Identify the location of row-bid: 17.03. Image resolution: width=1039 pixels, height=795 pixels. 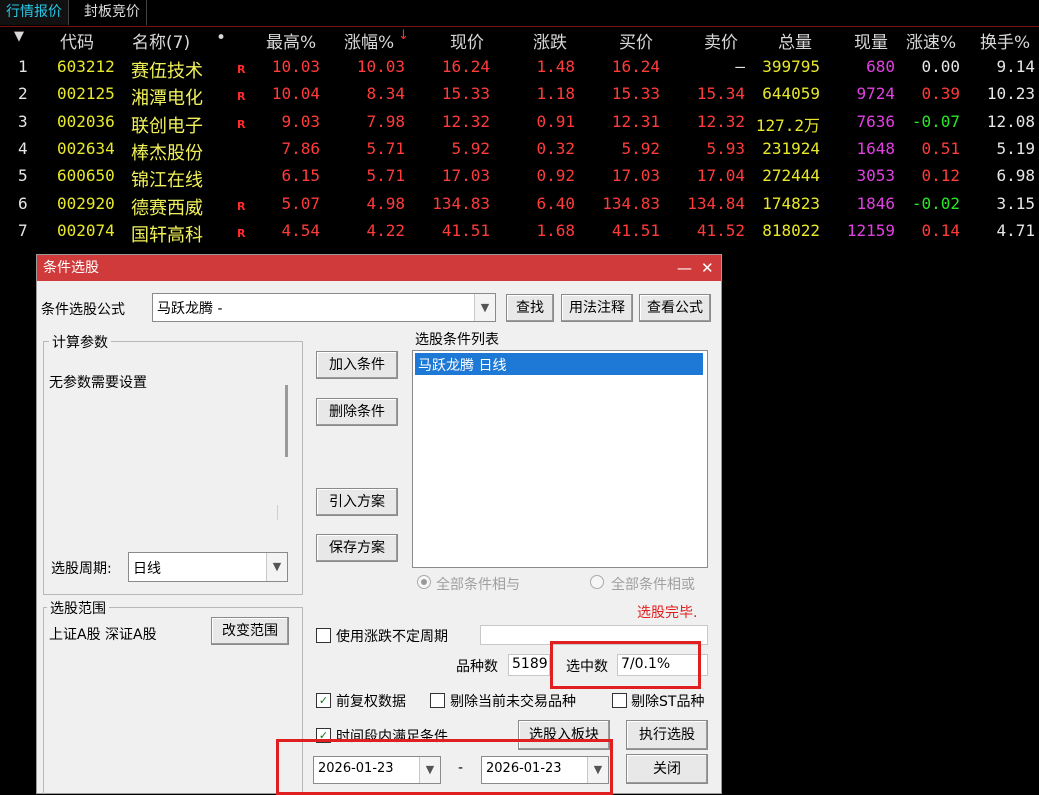
(635, 176).